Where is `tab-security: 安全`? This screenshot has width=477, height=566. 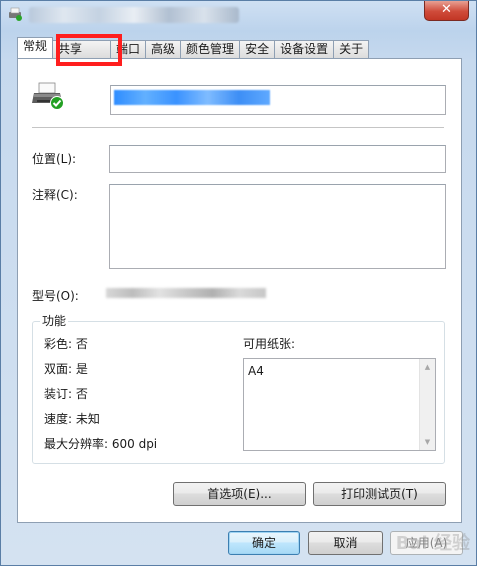 tab-security: 安全 is located at coordinates (257, 49).